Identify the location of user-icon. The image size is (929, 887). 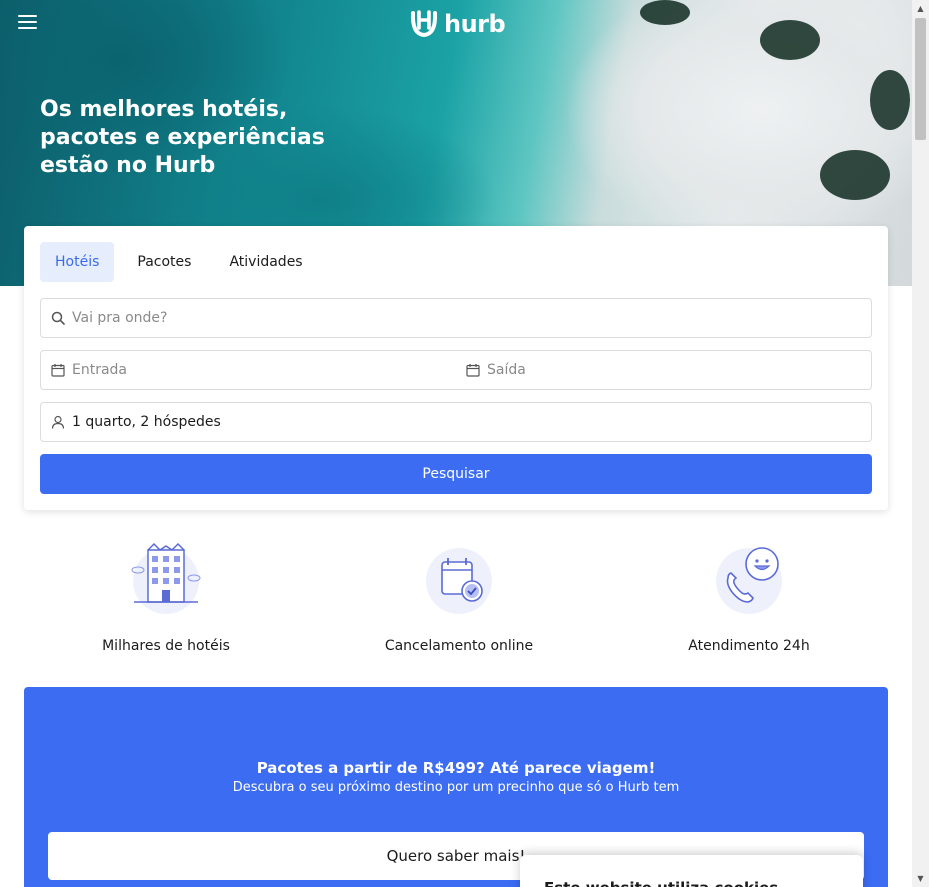
(58, 422).